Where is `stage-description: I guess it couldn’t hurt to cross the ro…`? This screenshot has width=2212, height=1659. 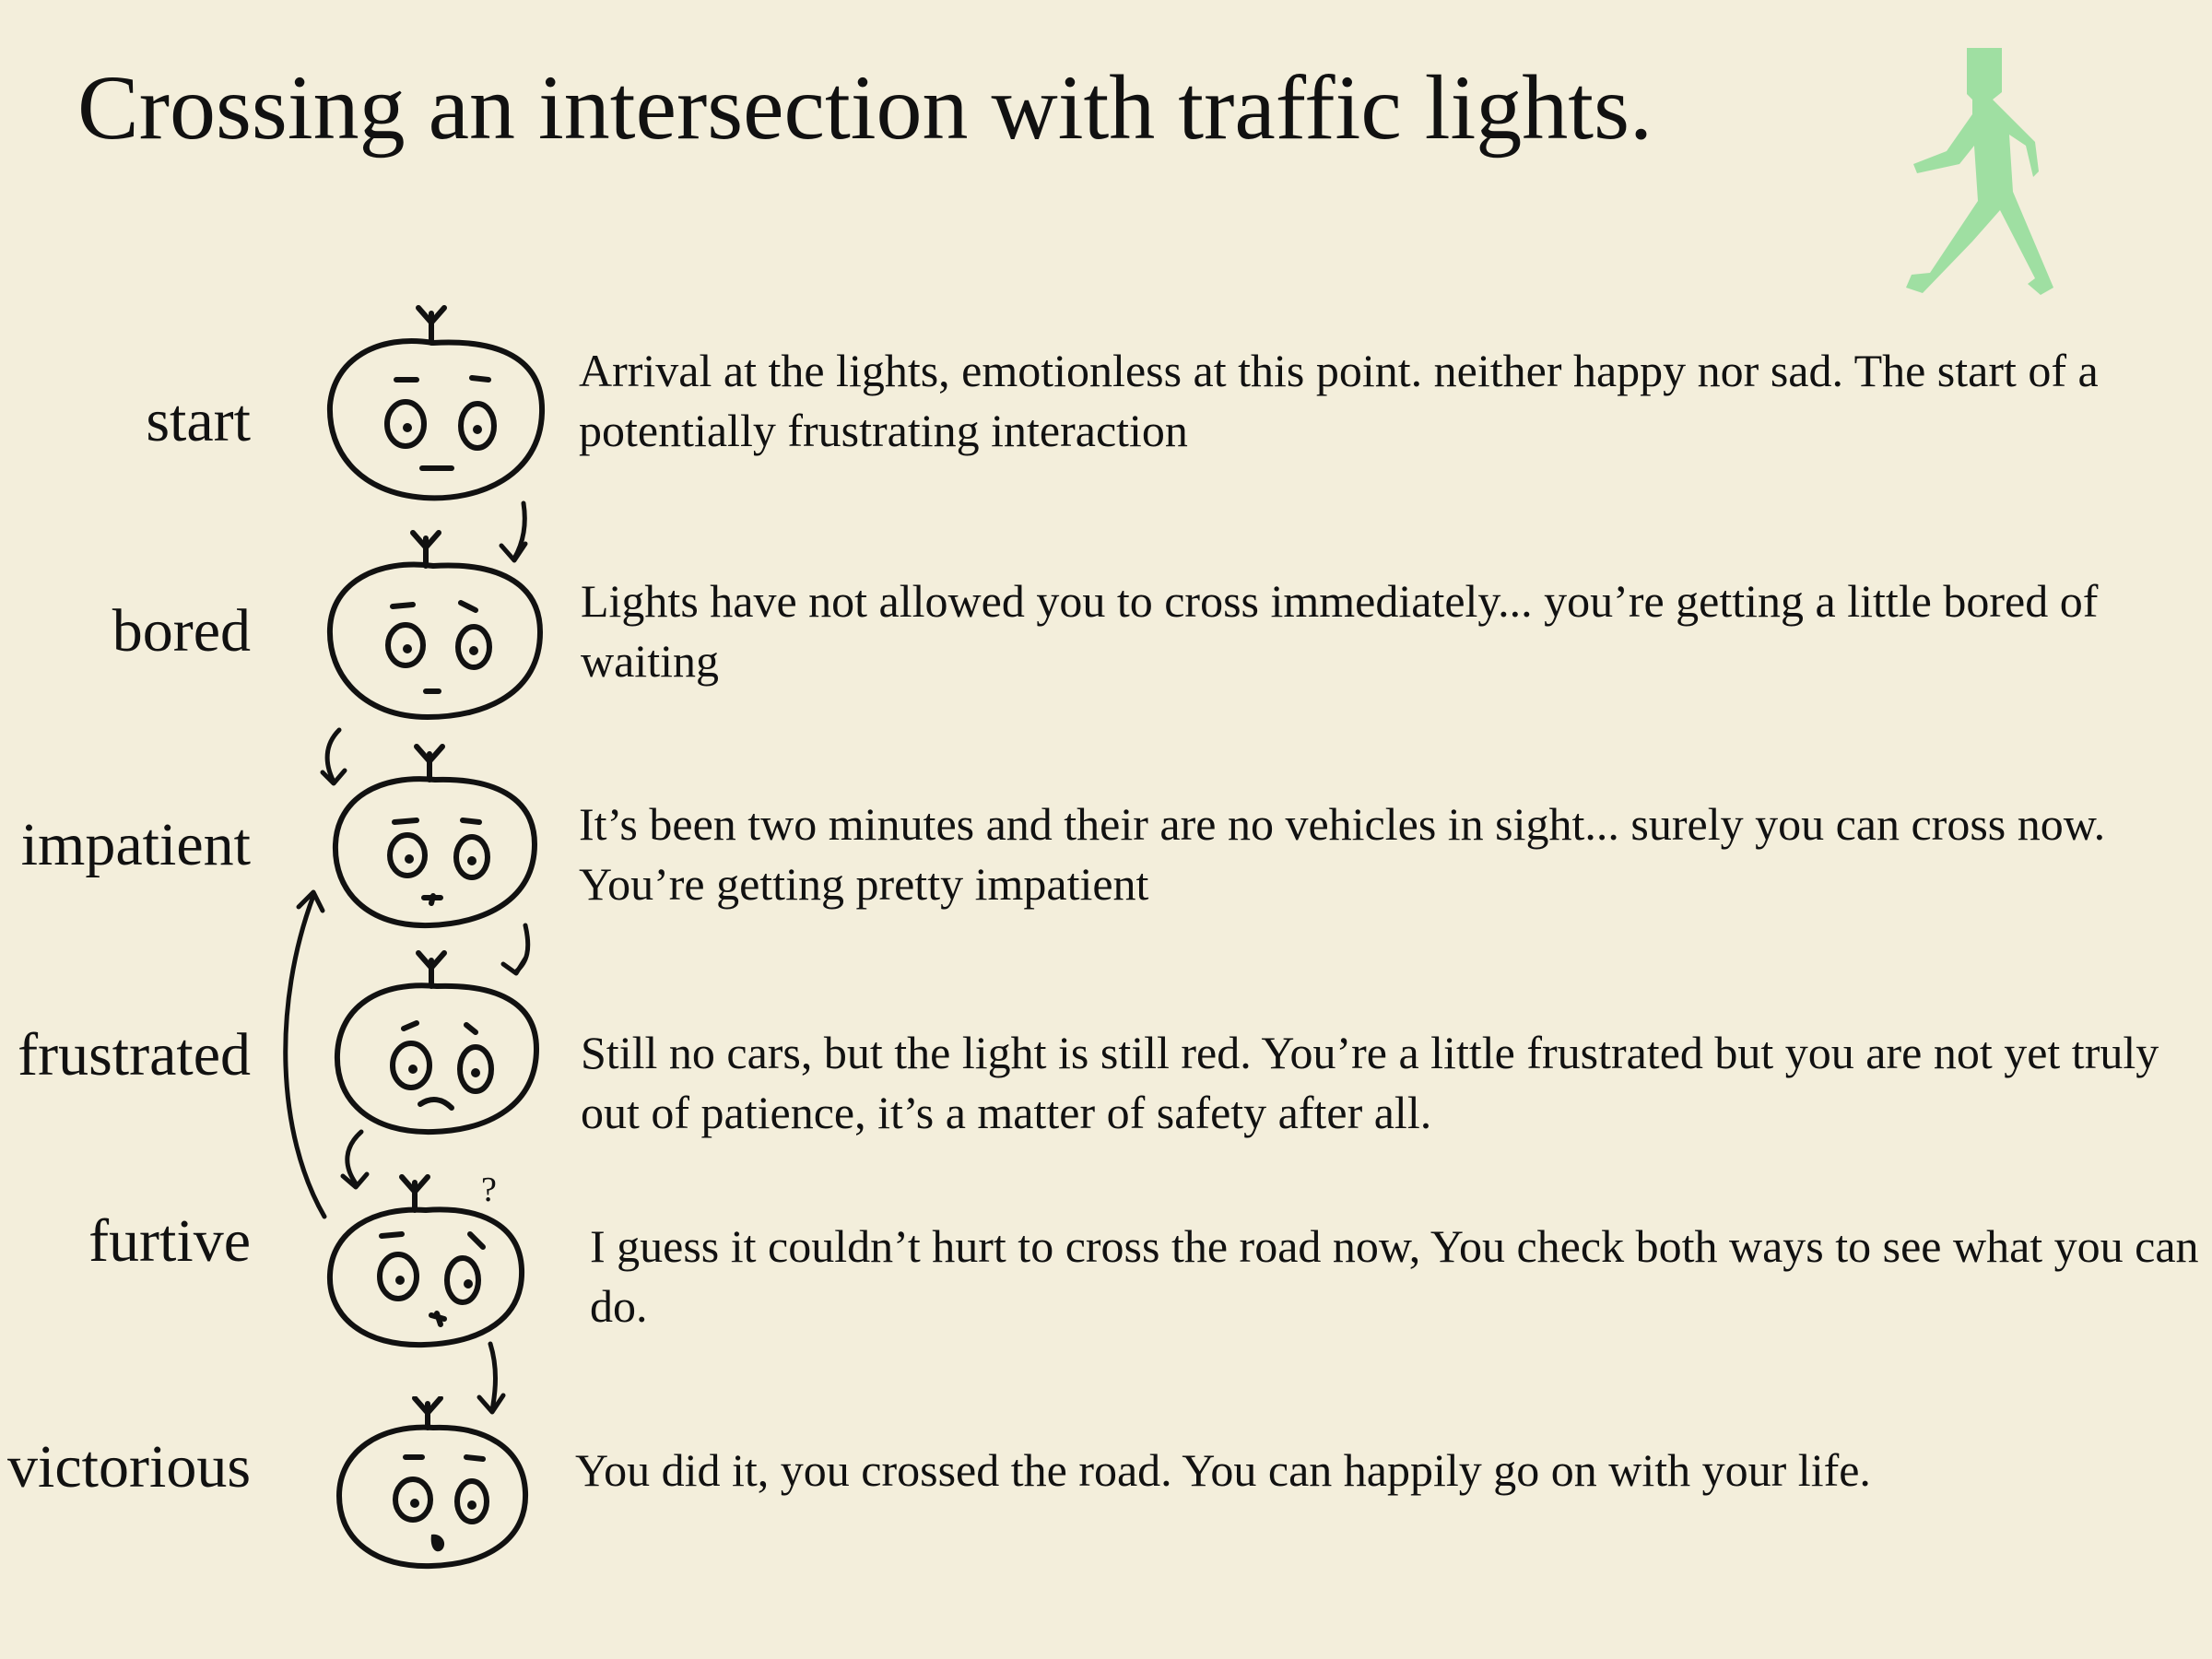 stage-description: I guess it couldn’t hurt to cross the ro… is located at coordinates (1394, 1276).